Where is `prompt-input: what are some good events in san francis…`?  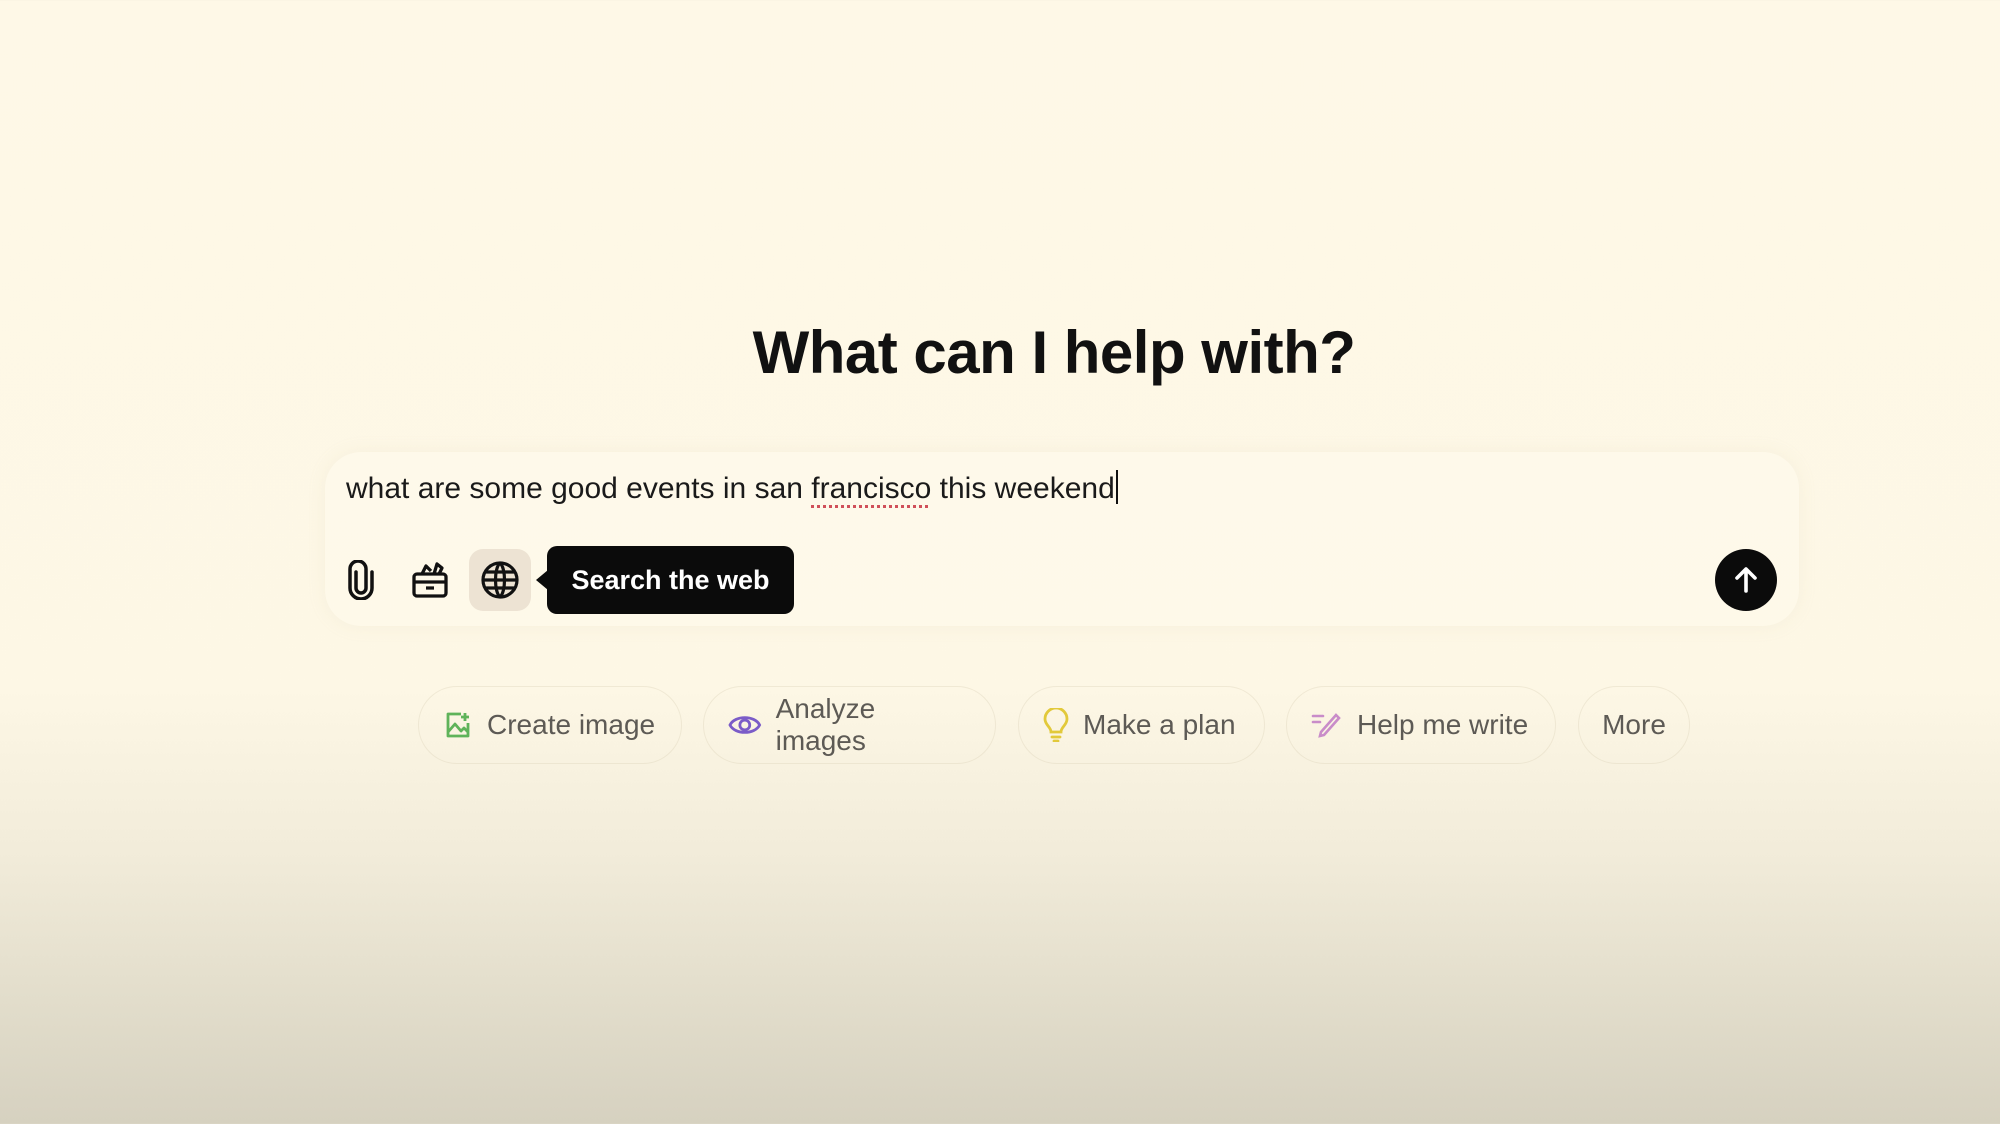
prompt-input: what are some good events in san francis… is located at coordinates (732, 488).